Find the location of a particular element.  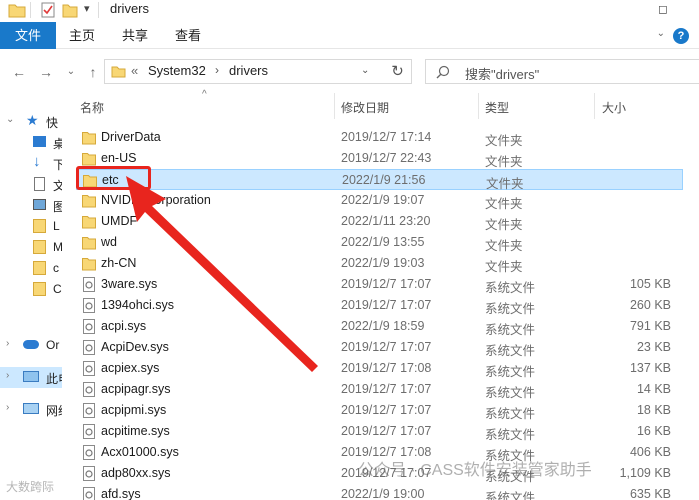

file-row: AcpiDev.sys 2019/12/7 17:07 系统文件 23 KB is located at coordinates (379, 347).